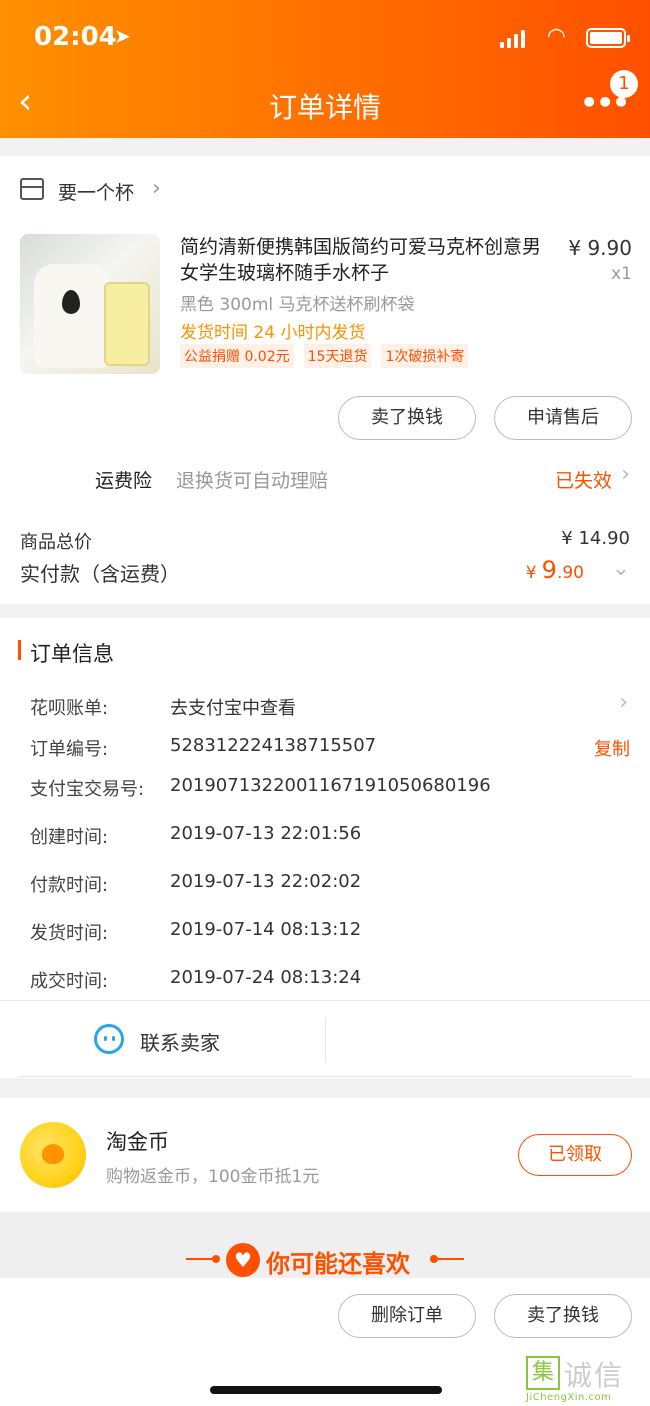 Image resolution: width=650 pixels, height=1406 pixels. What do you see at coordinates (252, 481) in the screenshot?
I see `insurance-desc: 退换货可自动理赔` at bounding box center [252, 481].